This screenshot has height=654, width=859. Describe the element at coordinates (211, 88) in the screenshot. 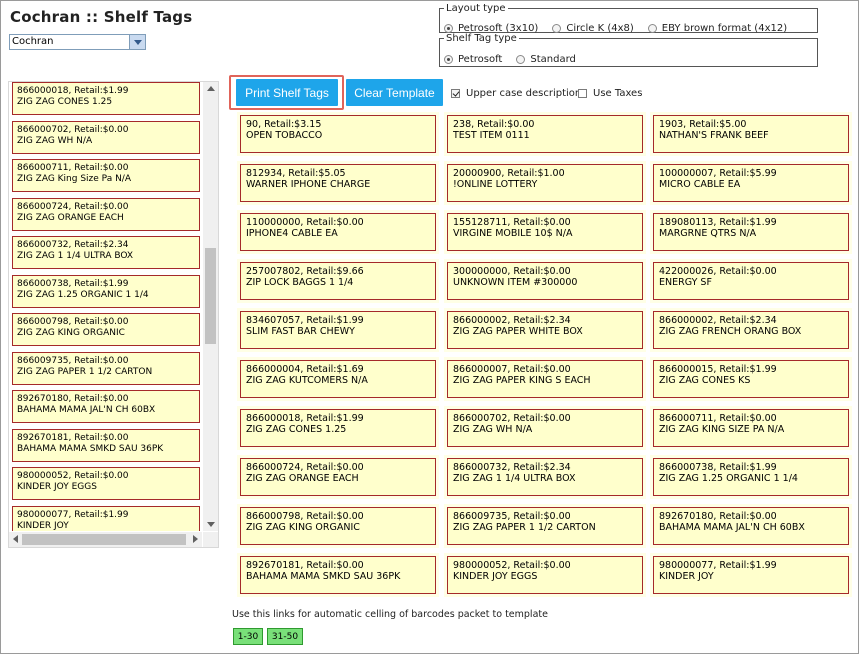

I see `scroll-up-icon` at that location.